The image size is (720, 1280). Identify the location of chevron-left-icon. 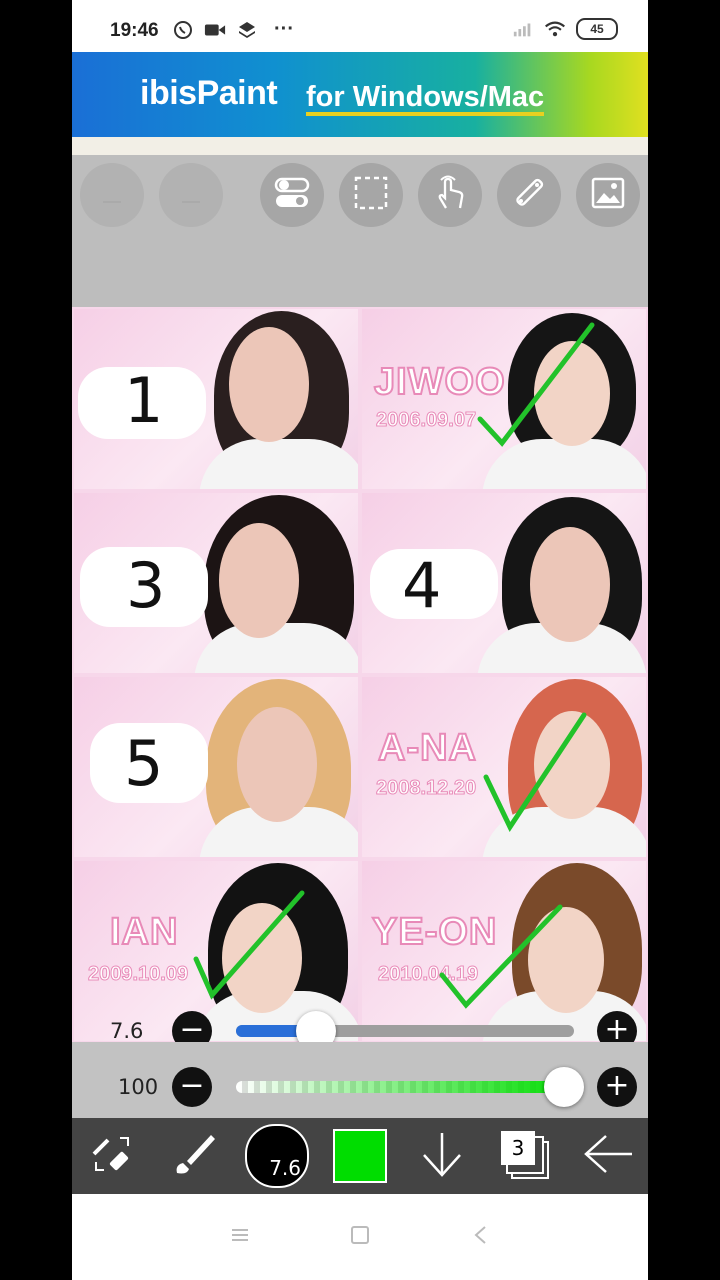
(480, 1237).